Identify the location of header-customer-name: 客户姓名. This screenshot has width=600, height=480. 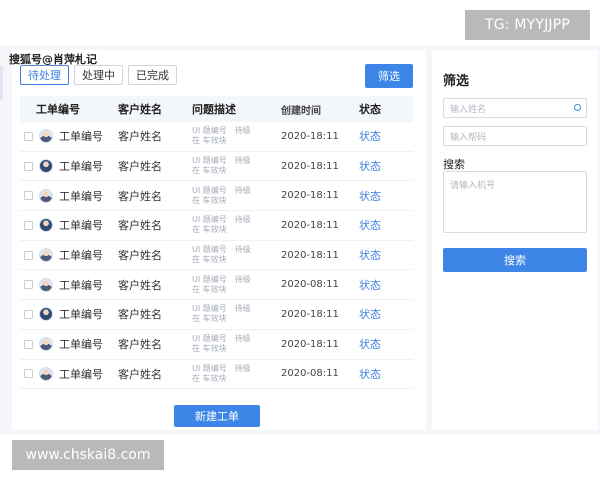
(140, 109).